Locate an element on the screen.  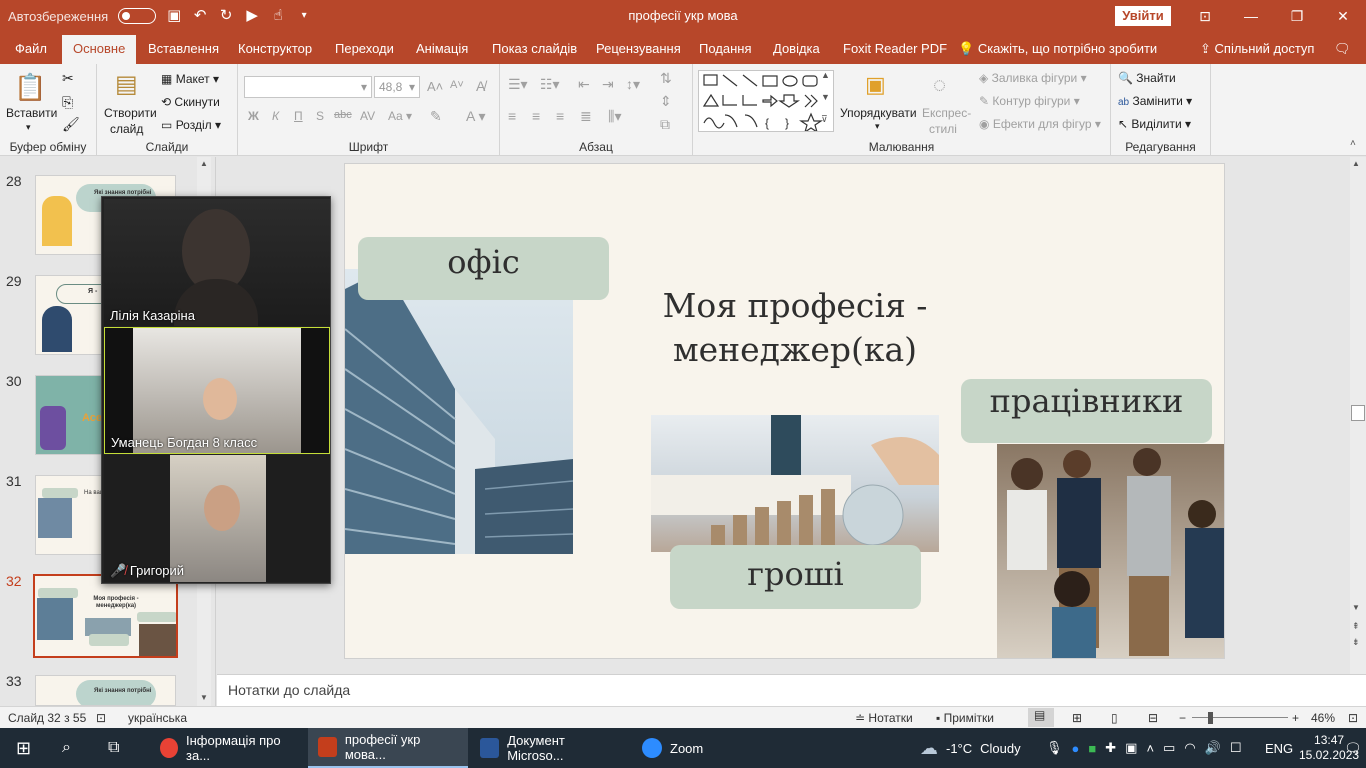
paste-dropdown-icon: ▾ is located at coordinates (28, 127).